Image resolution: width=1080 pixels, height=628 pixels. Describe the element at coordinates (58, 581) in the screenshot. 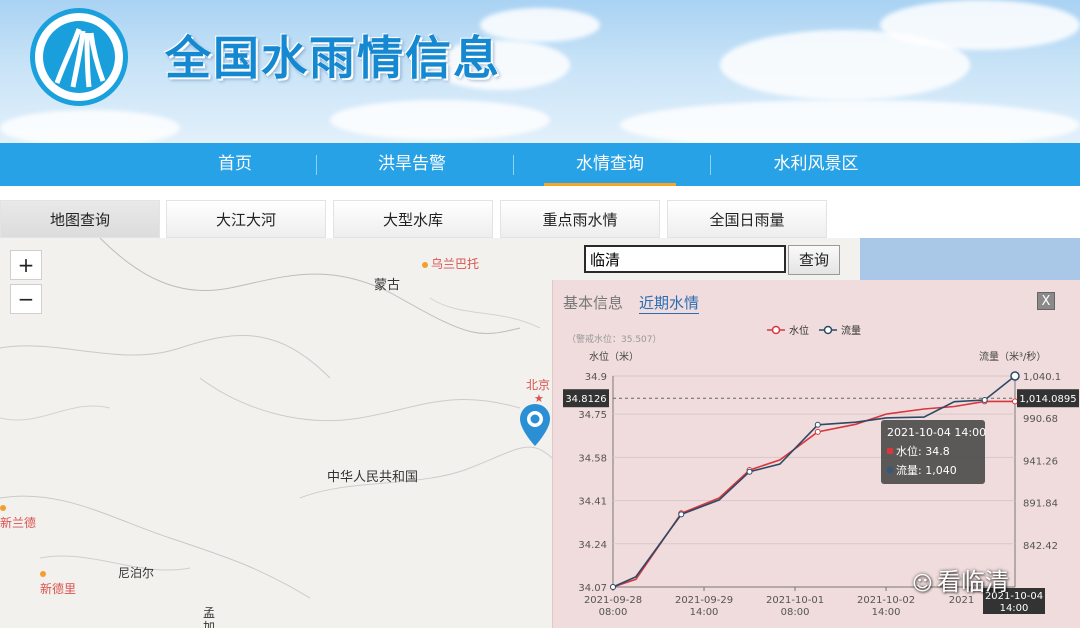

I see `map-label-new-delhi: 新德里` at that location.